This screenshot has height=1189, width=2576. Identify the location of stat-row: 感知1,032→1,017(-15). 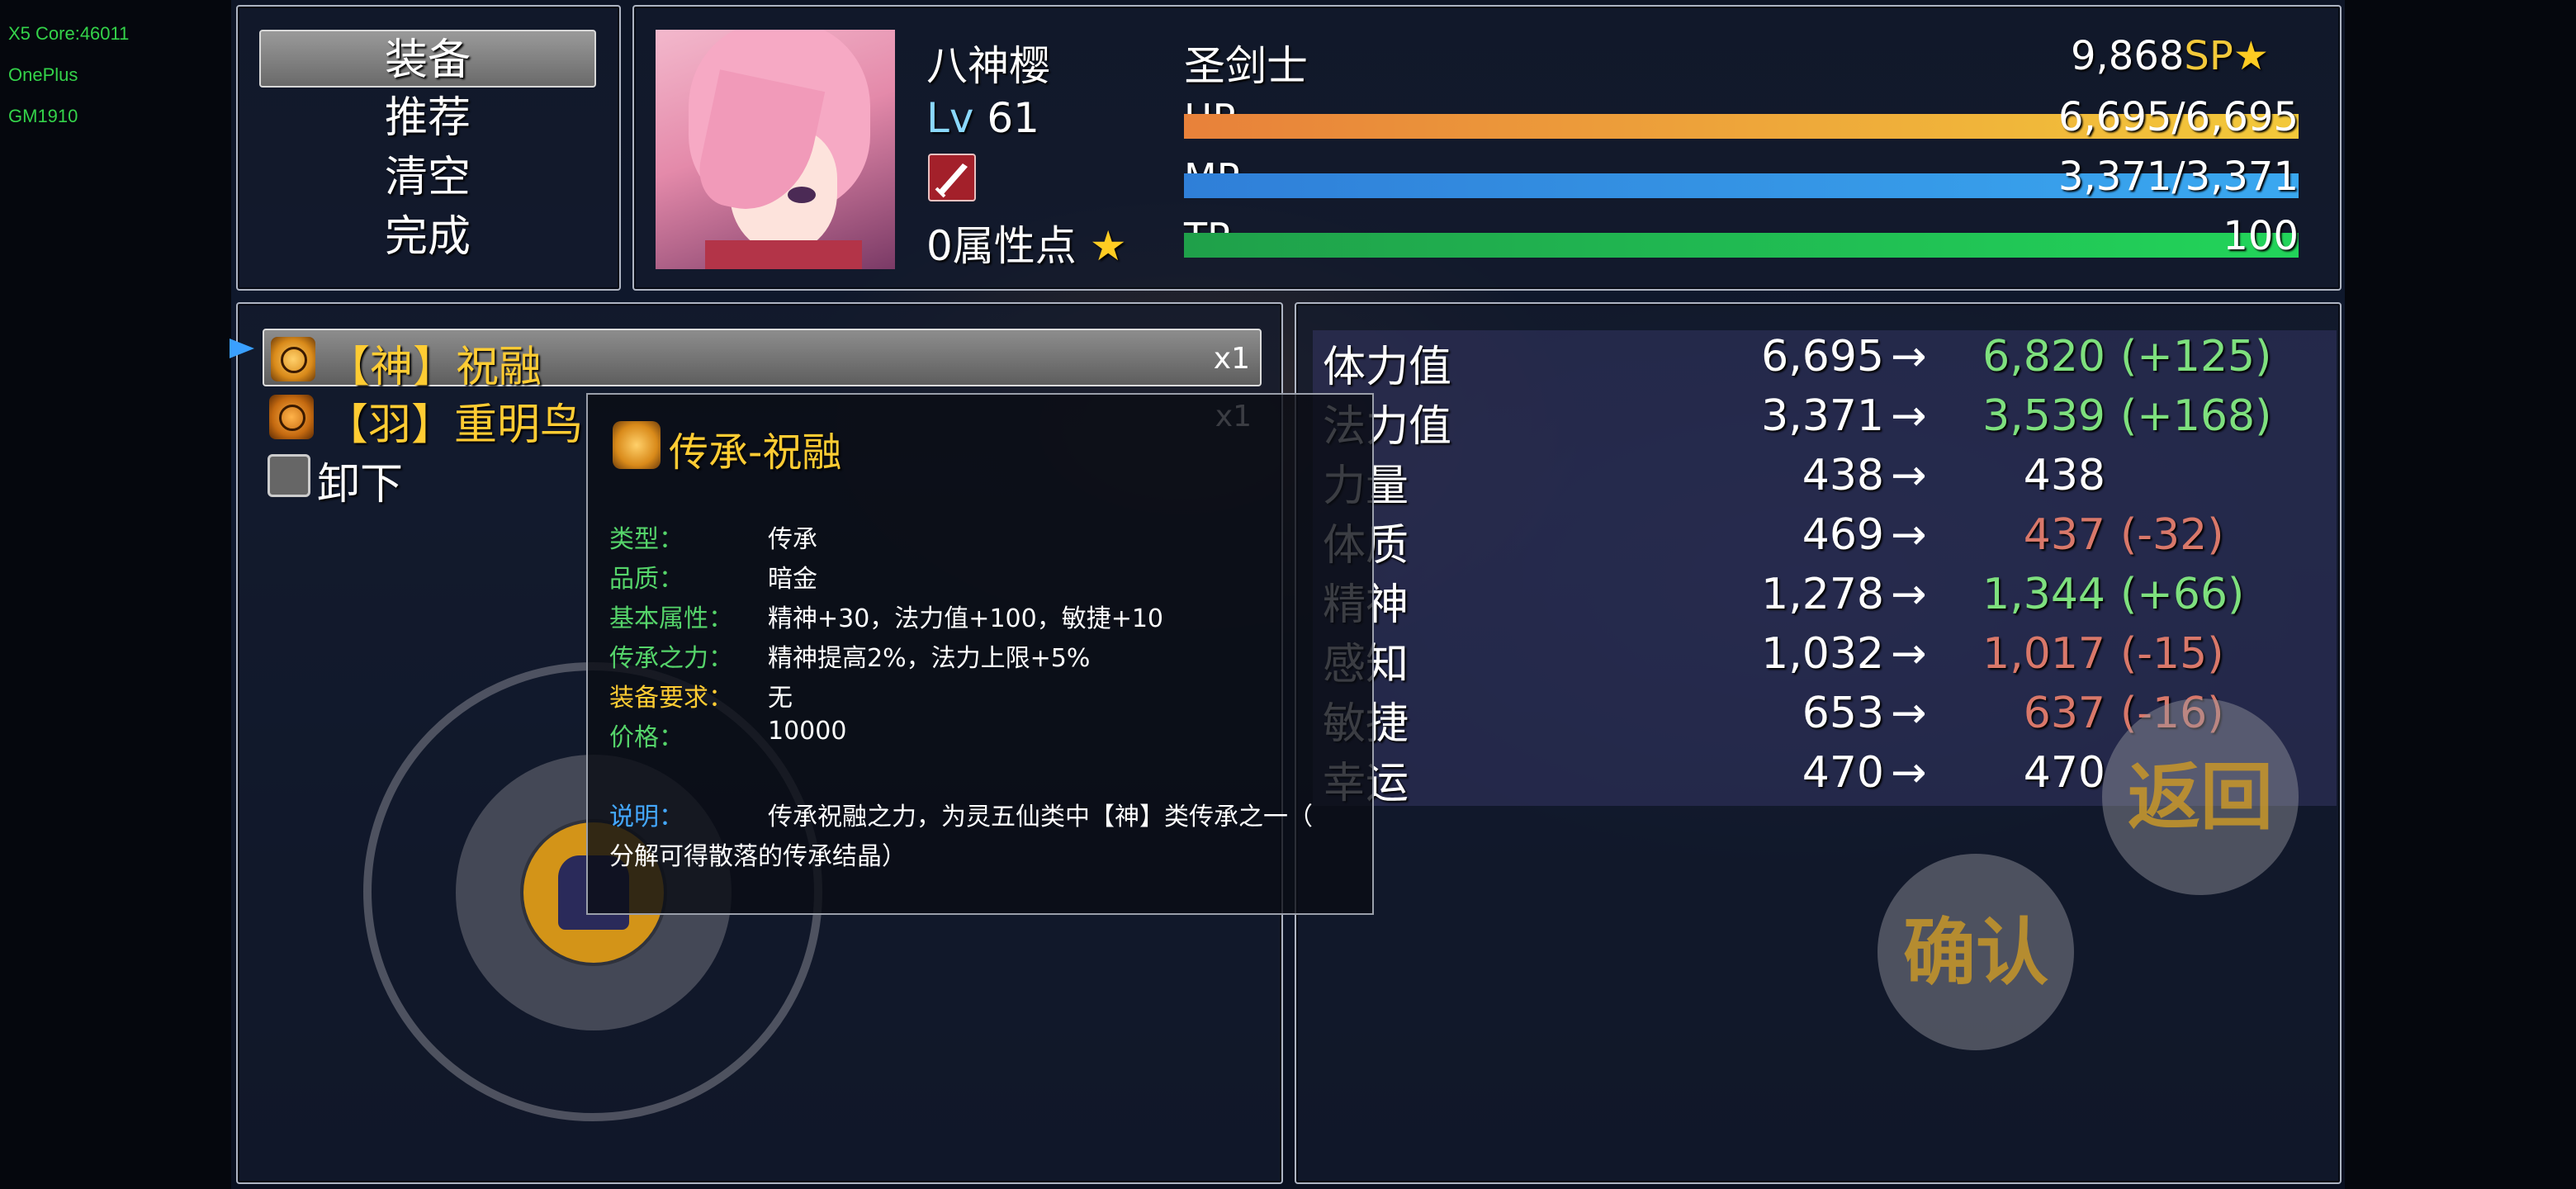
(1825, 658).